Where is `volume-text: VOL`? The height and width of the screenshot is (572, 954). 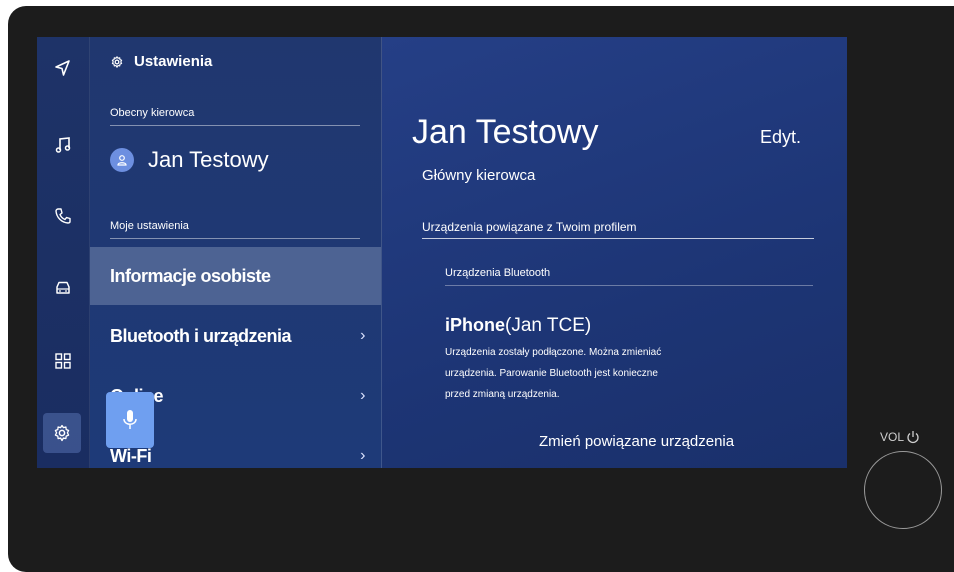
volume-text: VOL is located at coordinates (892, 437).